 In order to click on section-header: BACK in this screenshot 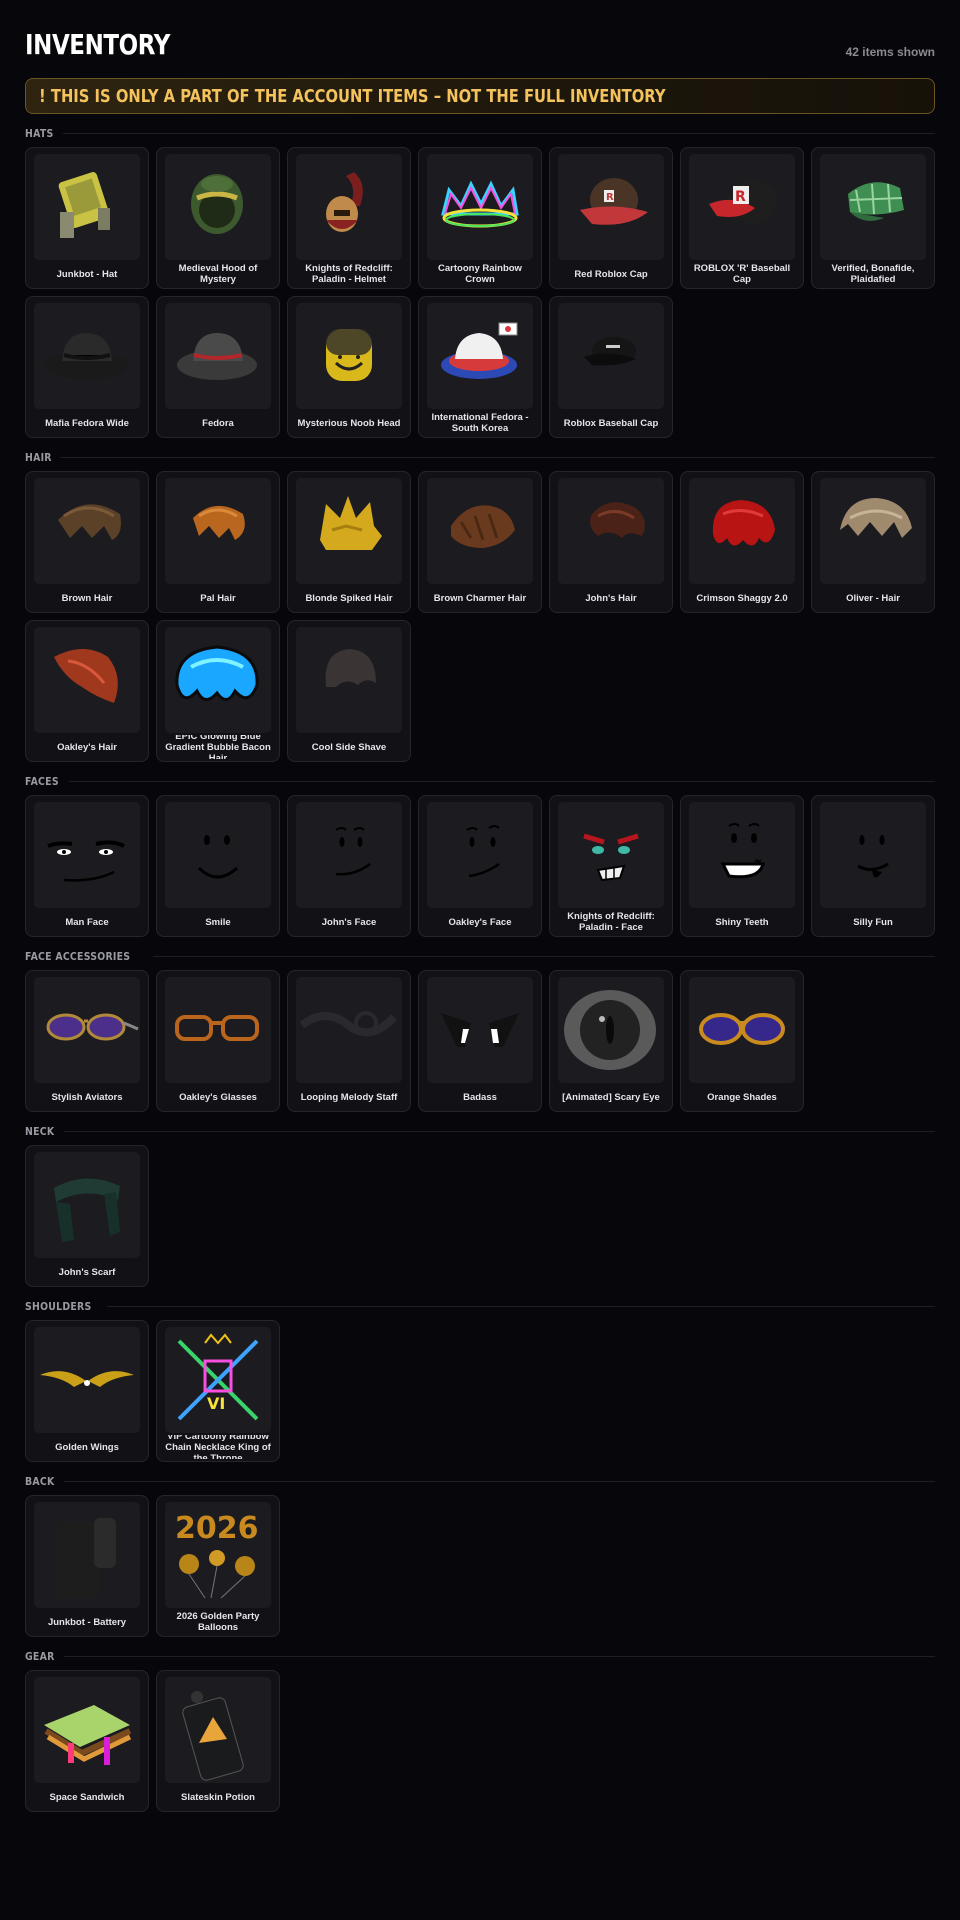, I will do `click(480, 1481)`.